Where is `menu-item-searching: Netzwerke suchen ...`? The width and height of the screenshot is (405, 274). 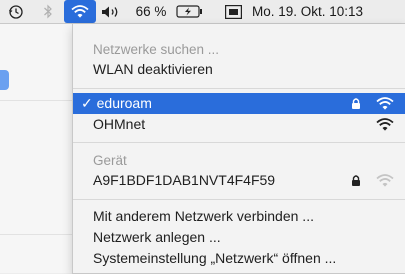
menu-item-searching: Netzwerke suchen ... is located at coordinates (156, 49).